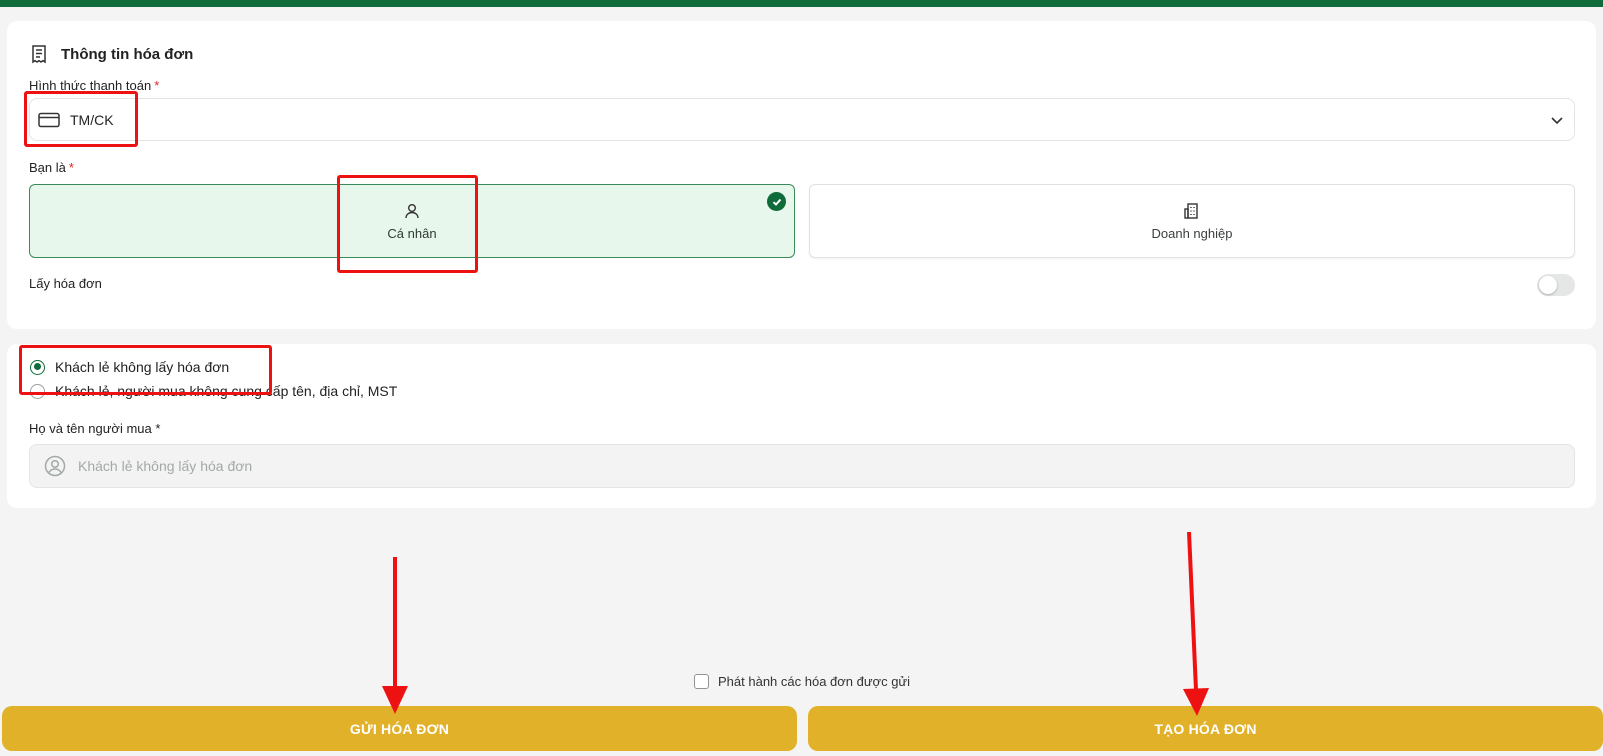  What do you see at coordinates (795, 623) in the screenshot?
I see `annotation-arrows` at bounding box center [795, 623].